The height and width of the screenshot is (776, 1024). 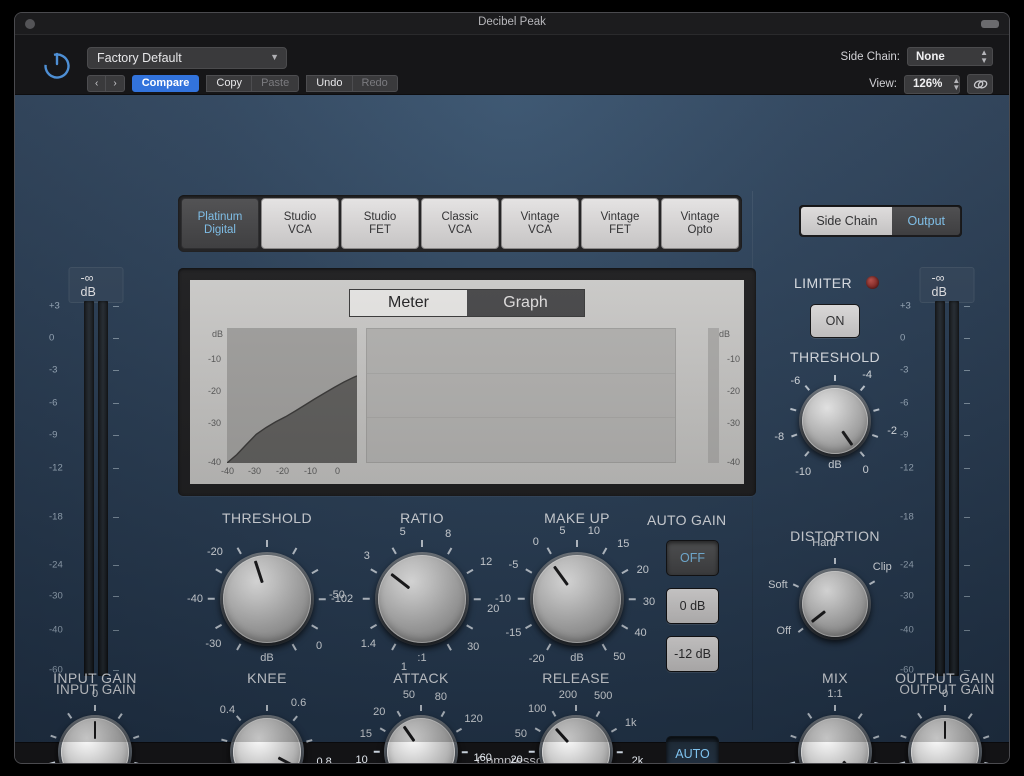 What do you see at coordinates (460, 216) in the screenshot?
I see `model-tab-line1: Classic` at bounding box center [460, 216].